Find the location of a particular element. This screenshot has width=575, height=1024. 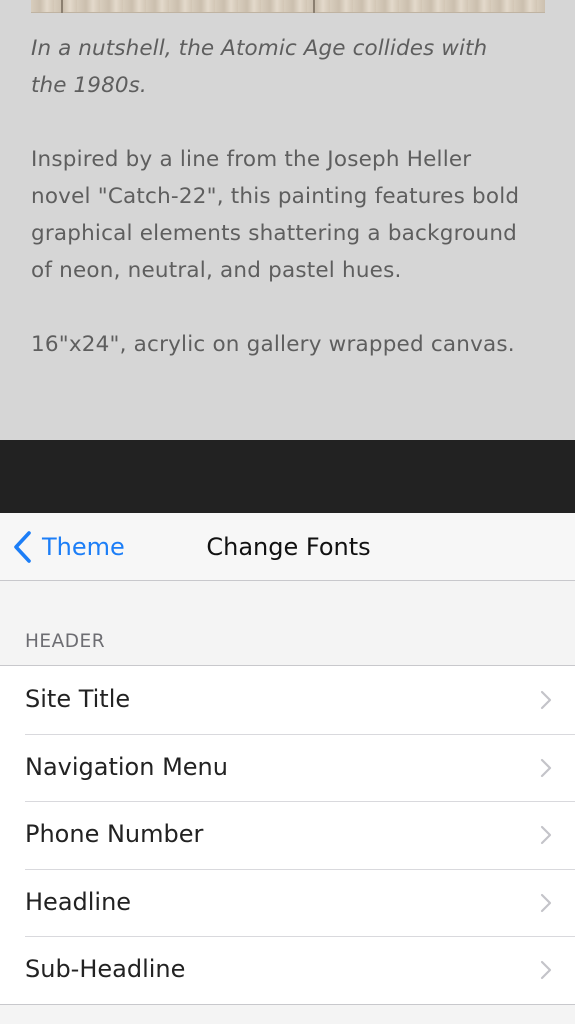

chevron-left-icon is located at coordinates (22, 547).